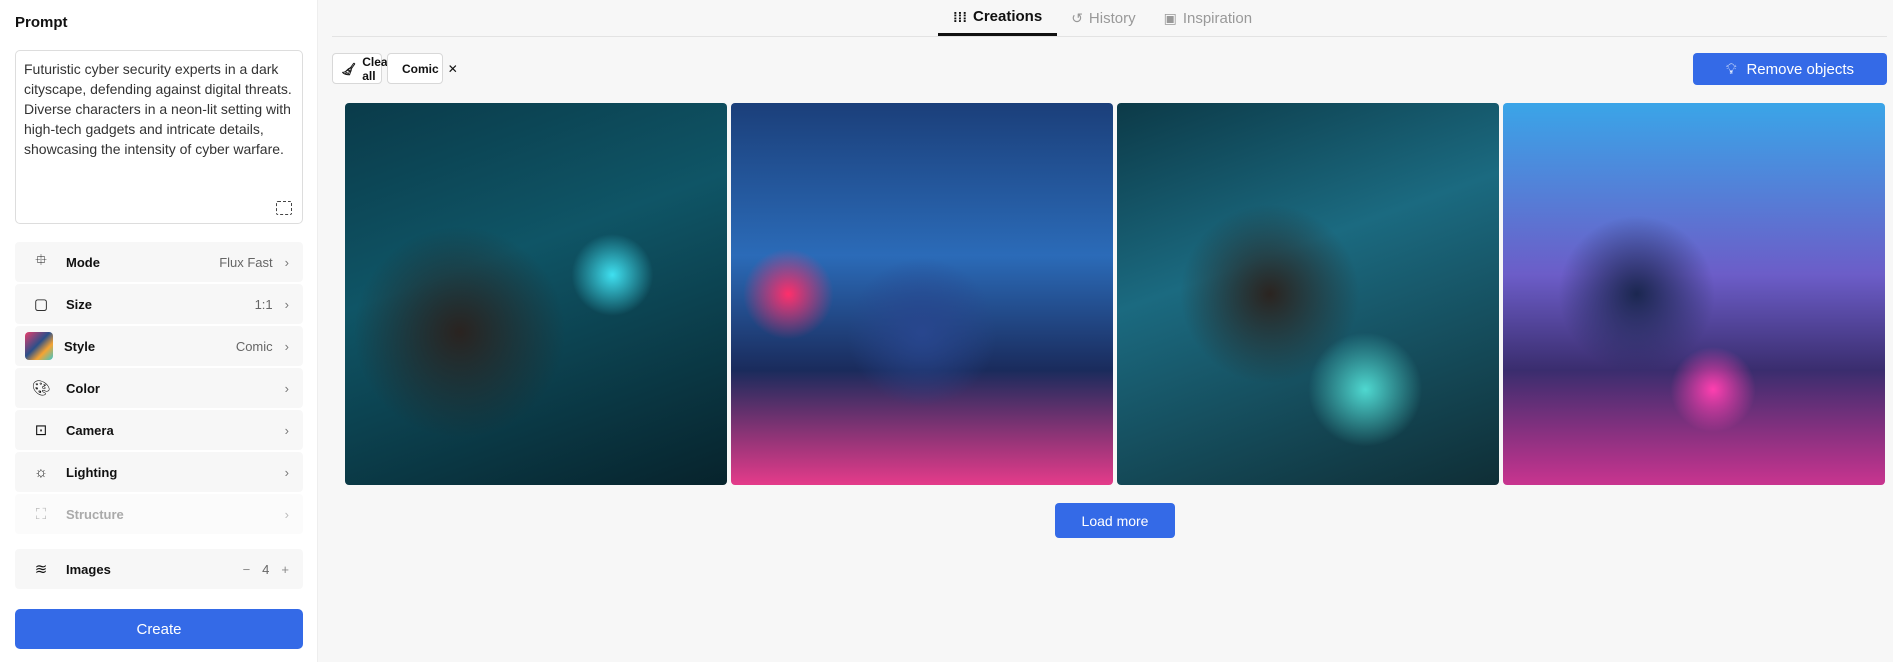  I want to click on decrement-button: −, so click(247, 569).